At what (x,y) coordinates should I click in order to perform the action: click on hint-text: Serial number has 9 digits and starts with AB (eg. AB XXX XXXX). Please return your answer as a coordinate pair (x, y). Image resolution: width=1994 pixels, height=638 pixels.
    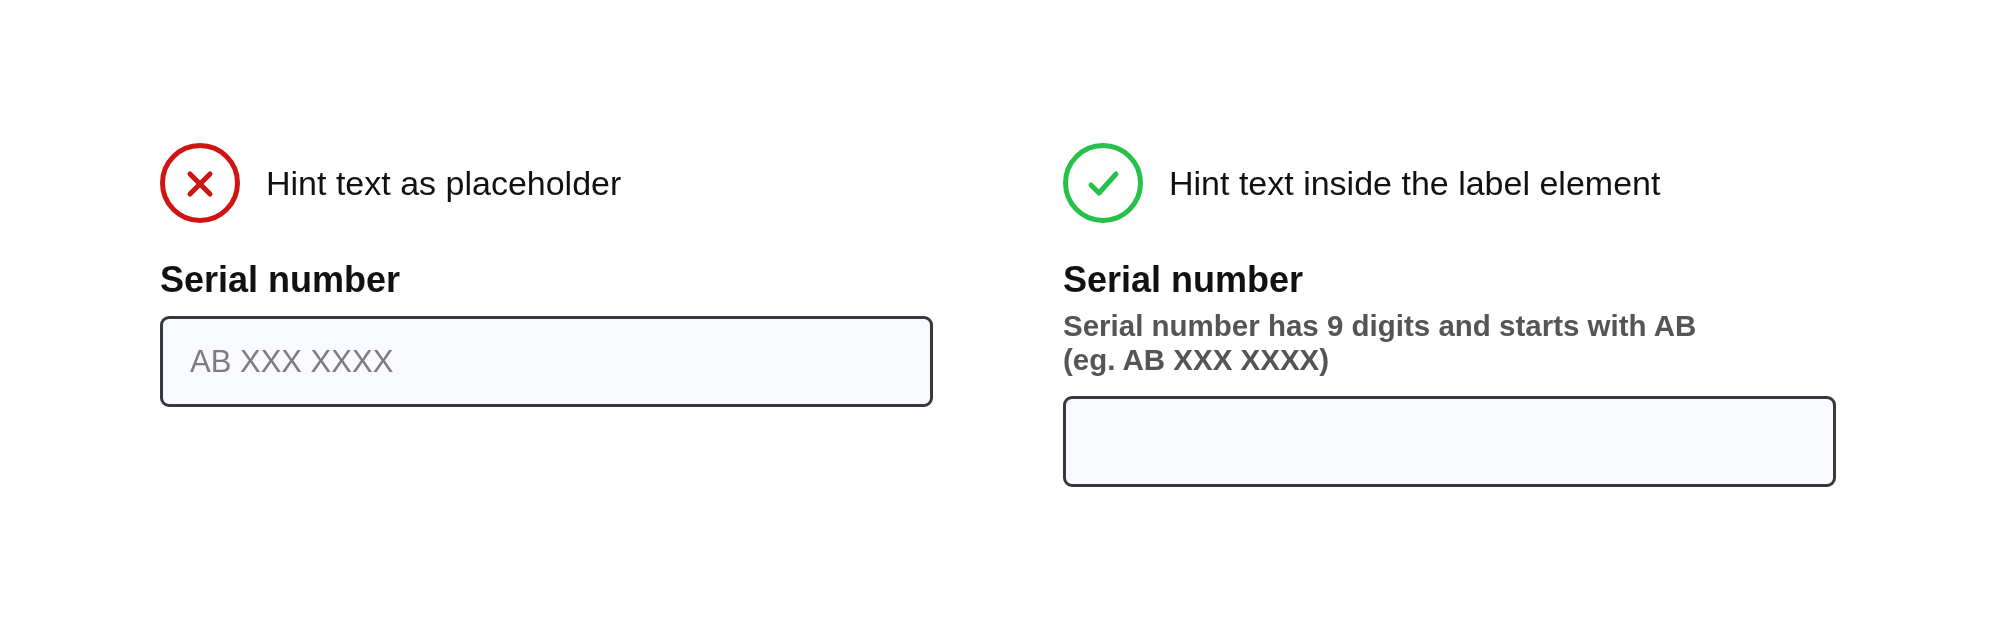
    Looking at the image, I should click on (1380, 343).